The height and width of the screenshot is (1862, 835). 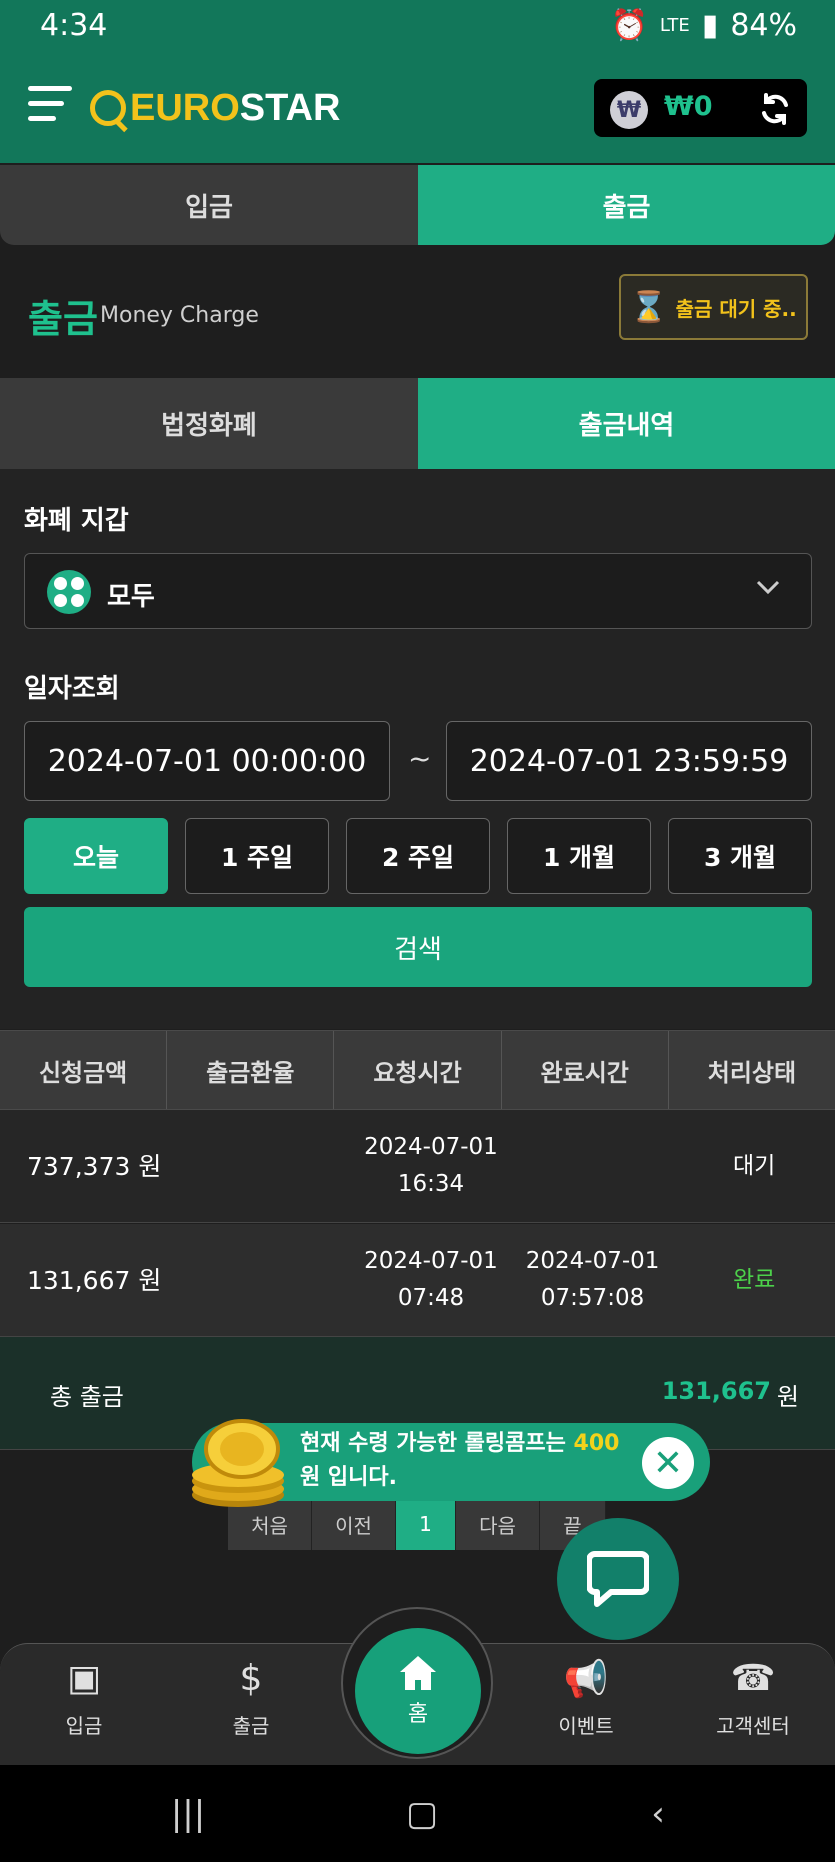 What do you see at coordinates (426, 1524) in the screenshot?
I see `page-current-button: 1` at bounding box center [426, 1524].